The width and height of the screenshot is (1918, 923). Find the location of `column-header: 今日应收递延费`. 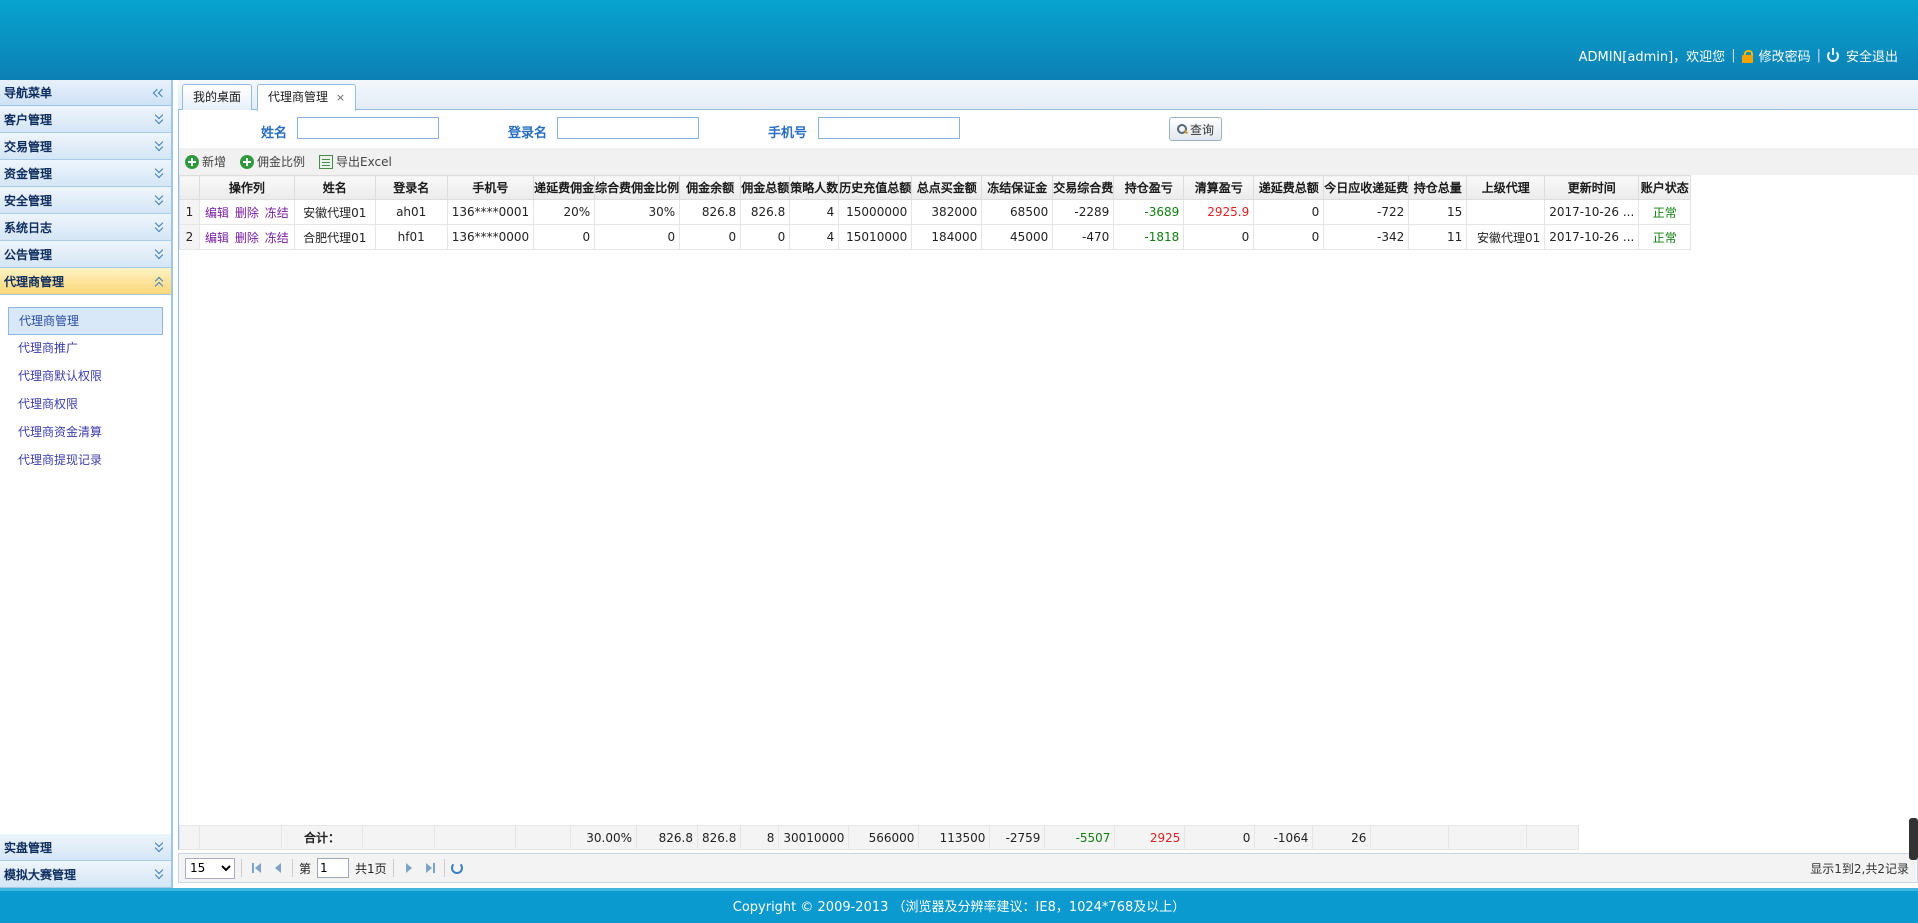

column-header: 今日应收递延费 is located at coordinates (1366, 187).